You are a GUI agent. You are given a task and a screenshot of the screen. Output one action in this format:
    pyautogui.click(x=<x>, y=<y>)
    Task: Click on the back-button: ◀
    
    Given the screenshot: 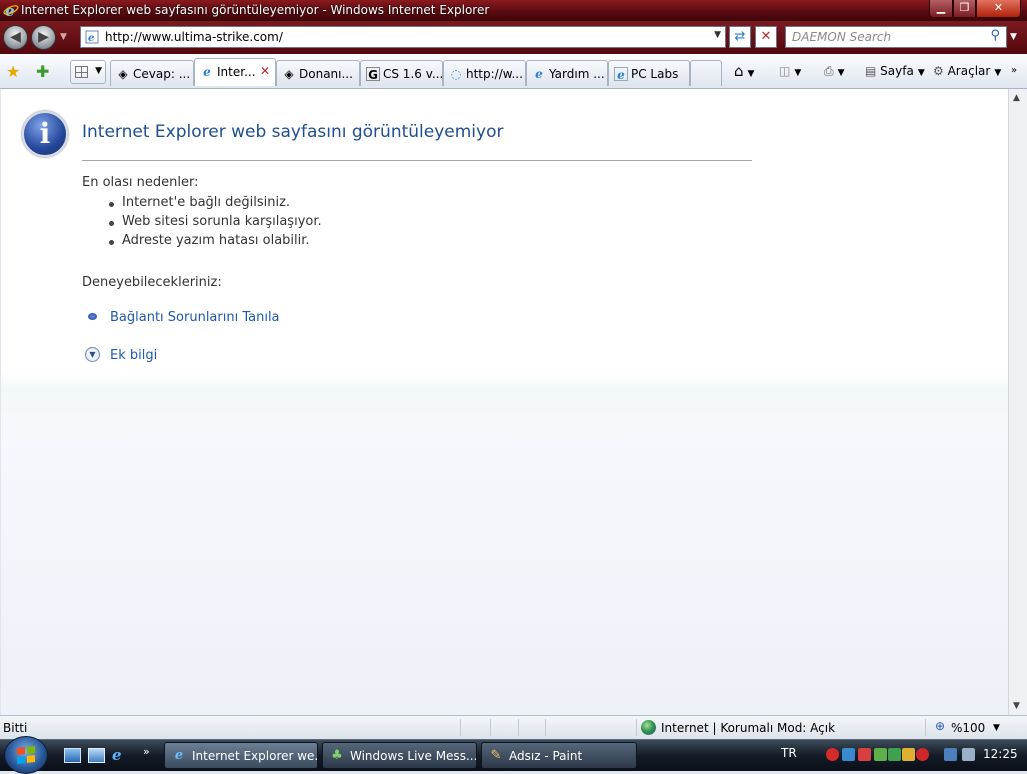 What is the action you would take?
    pyautogui.click(x=15, y=37)
    